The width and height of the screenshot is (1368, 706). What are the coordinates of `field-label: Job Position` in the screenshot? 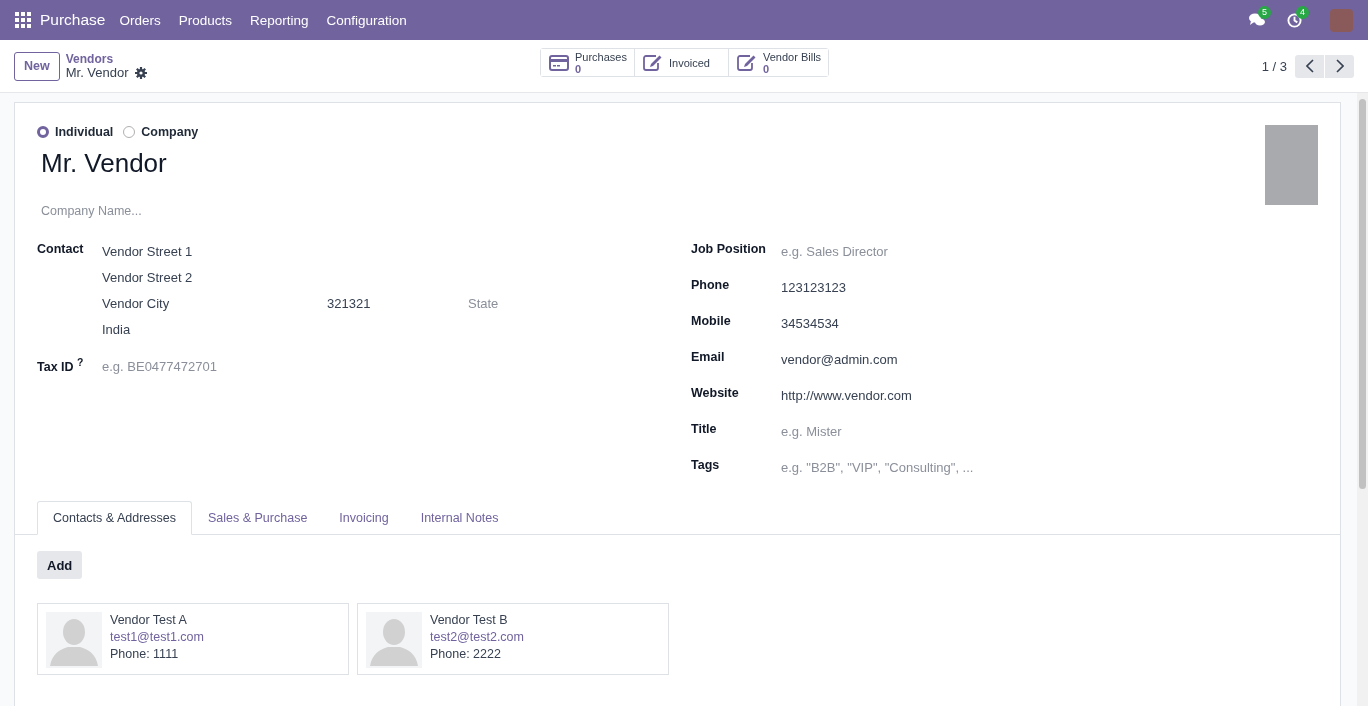 It's located at (729, 249).